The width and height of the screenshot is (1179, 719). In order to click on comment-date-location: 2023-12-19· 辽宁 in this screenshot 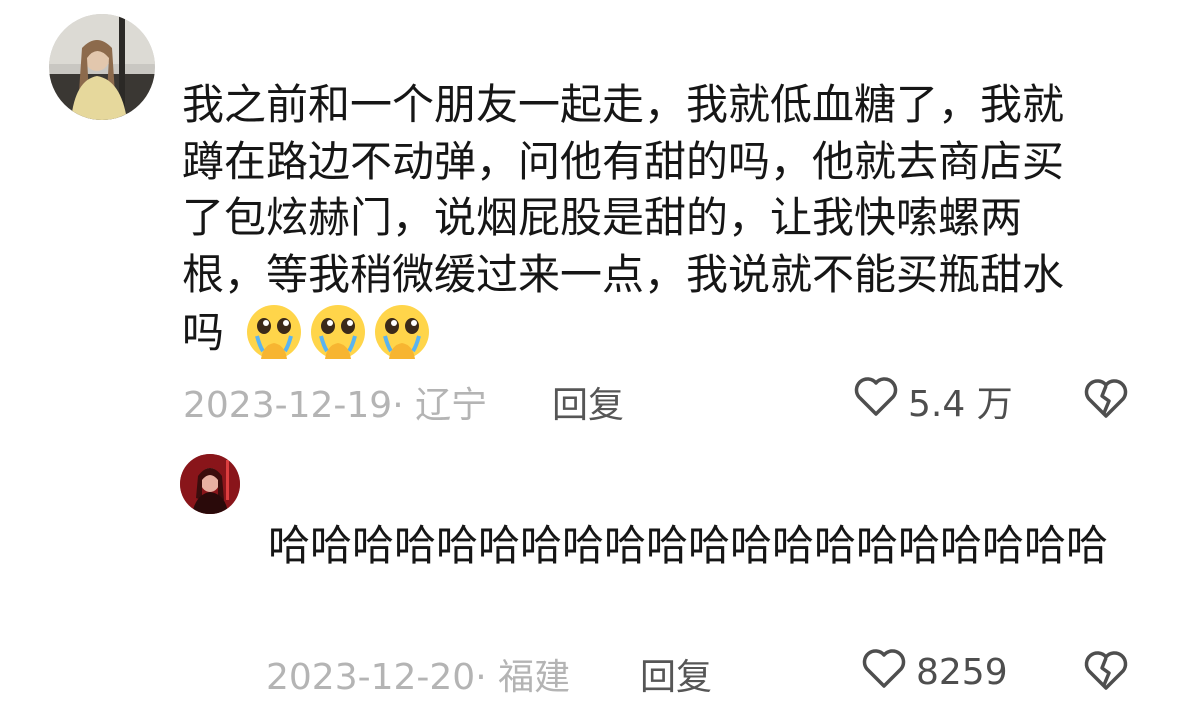, I will do `click(335, 405)`.